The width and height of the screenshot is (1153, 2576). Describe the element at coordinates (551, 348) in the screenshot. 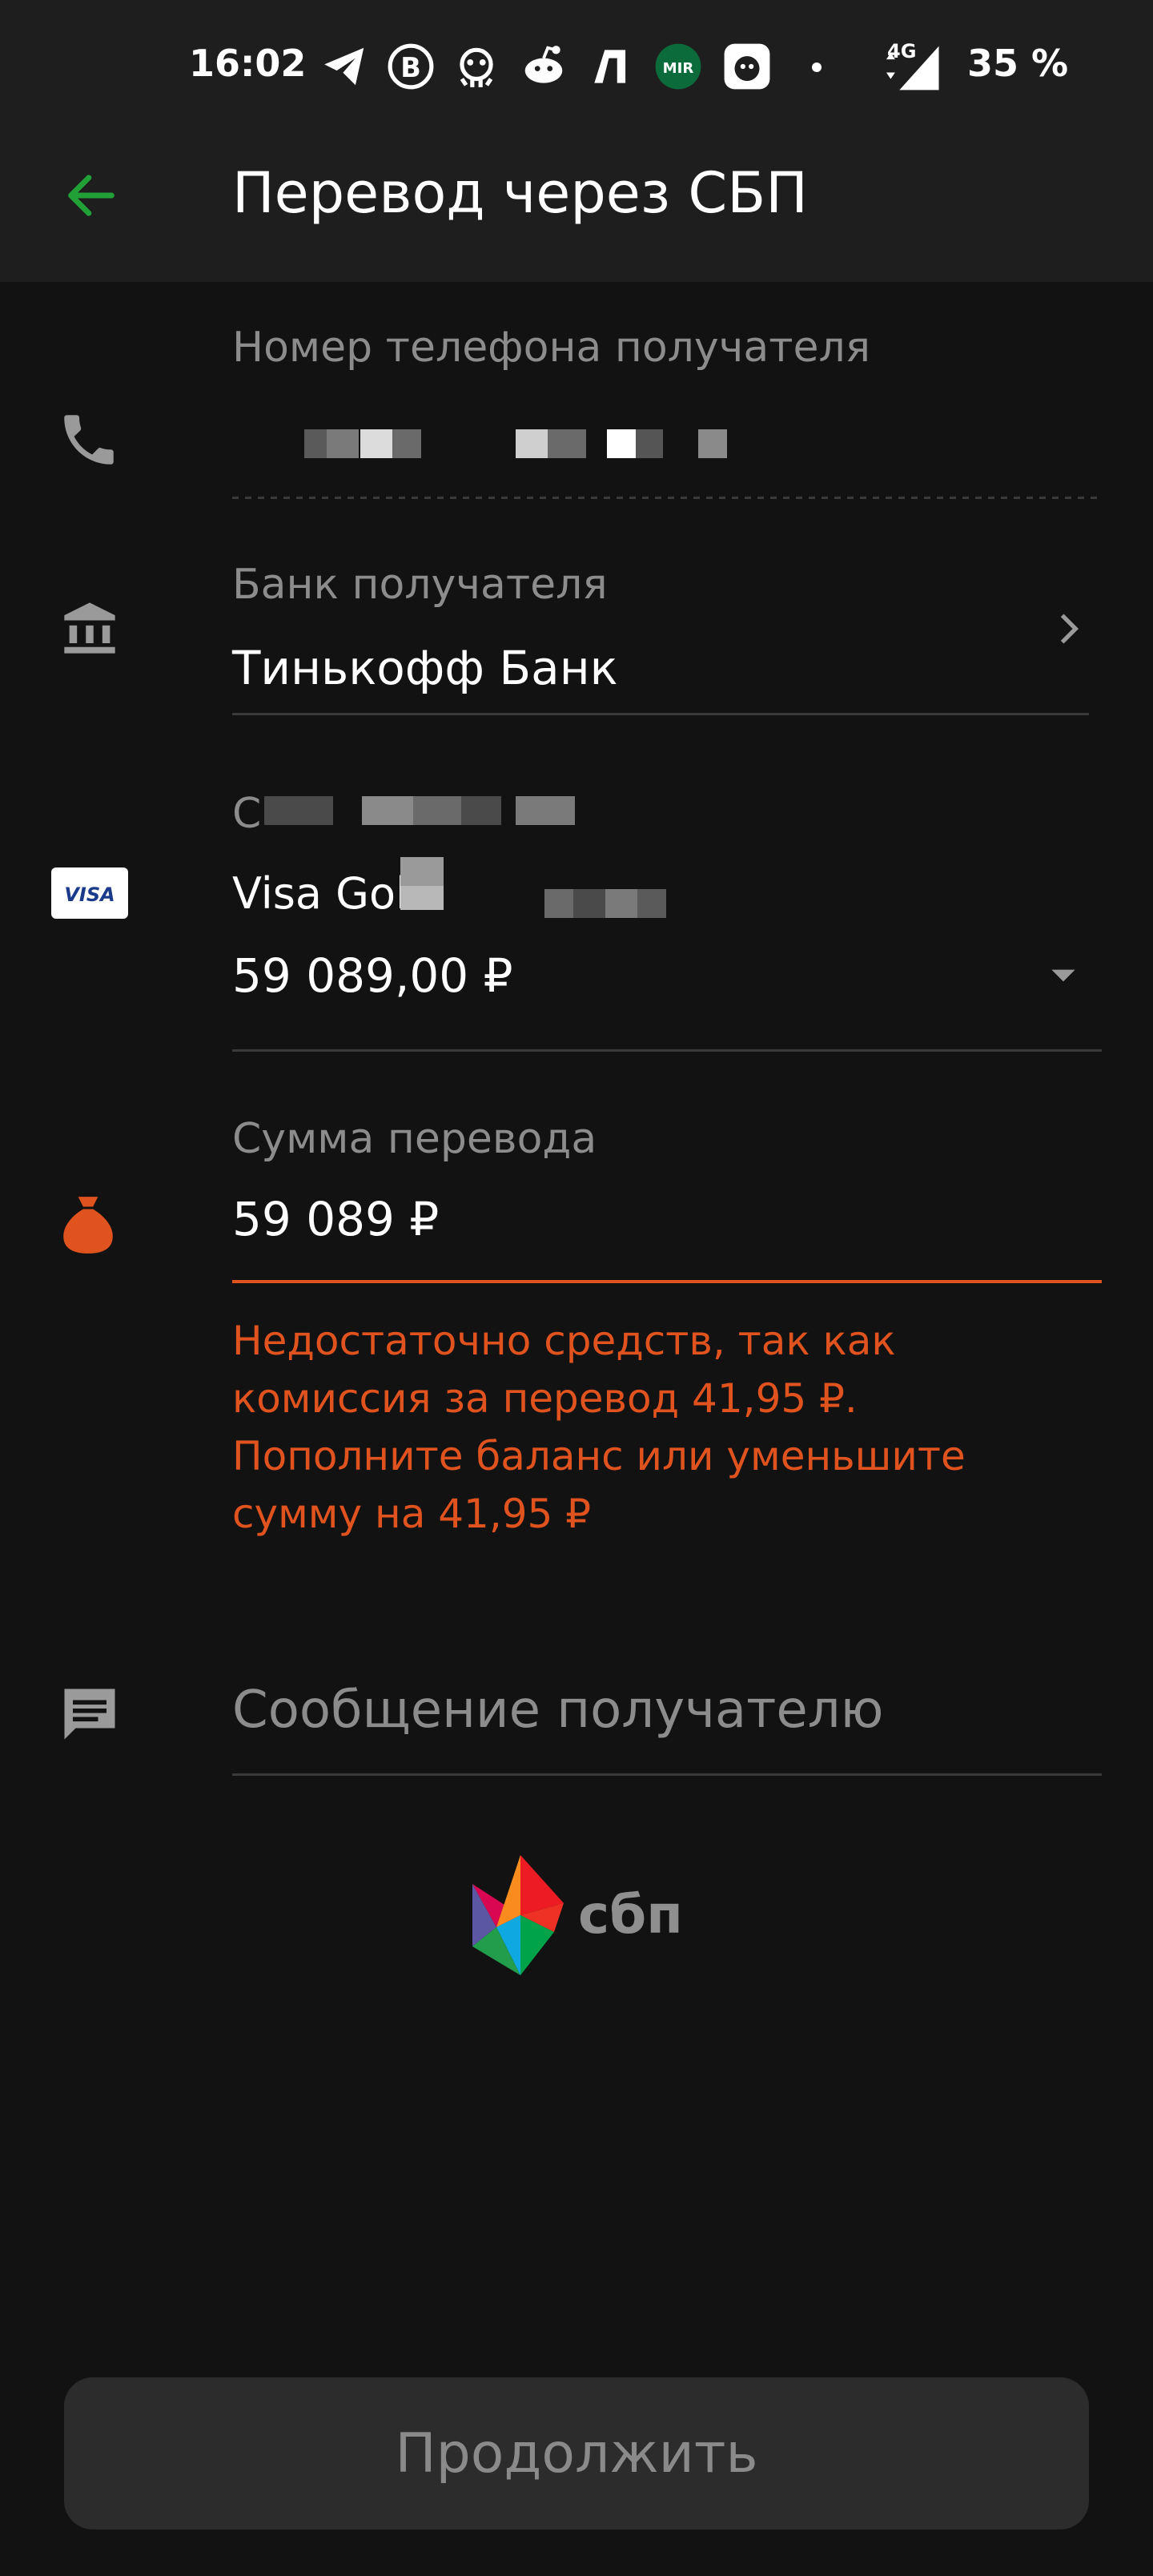

I see `phone-label: Номер телефона получателя` at that location.